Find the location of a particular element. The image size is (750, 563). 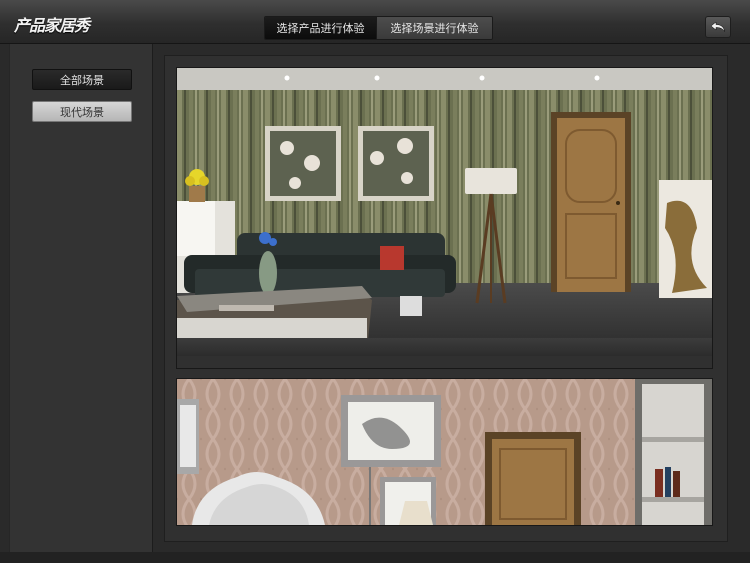

mode-tabs: 选择产品进行体验 选择场景进行体验 is located at coordinates (378, 28).